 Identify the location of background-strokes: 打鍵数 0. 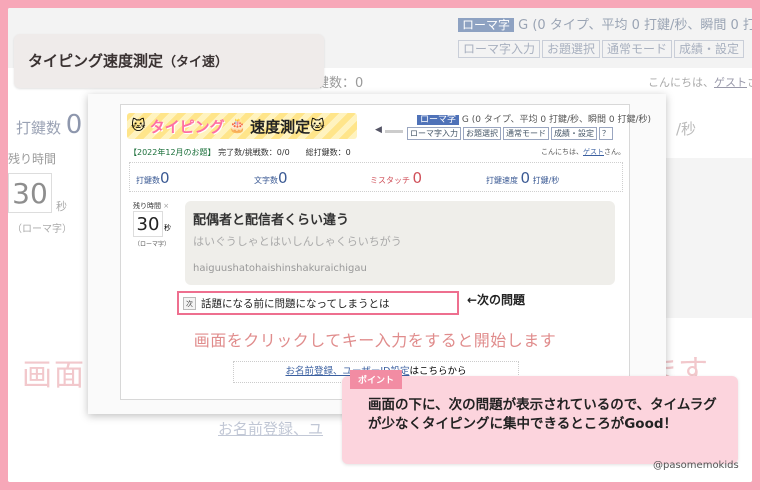
(49, 125).